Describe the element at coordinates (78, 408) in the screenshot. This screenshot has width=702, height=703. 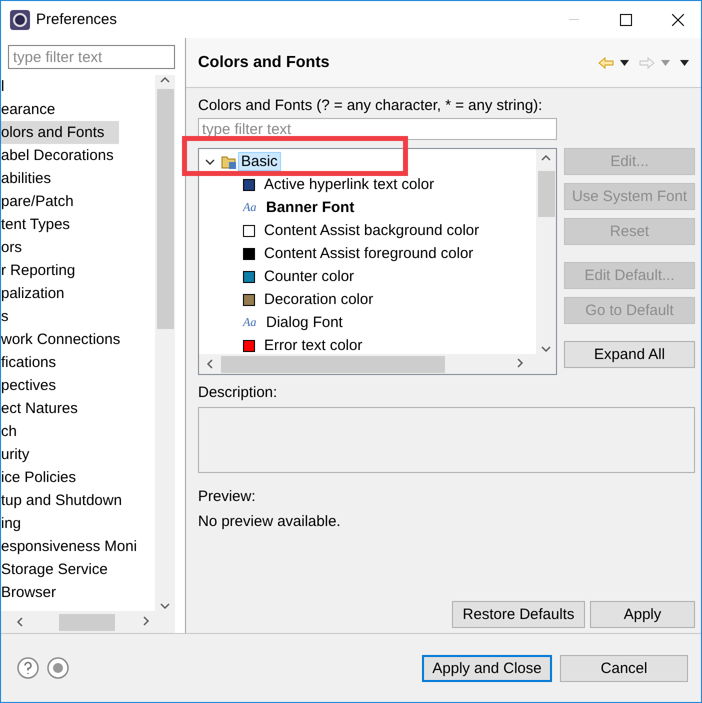
I see `sidebar-item: ect Natures` at that location.